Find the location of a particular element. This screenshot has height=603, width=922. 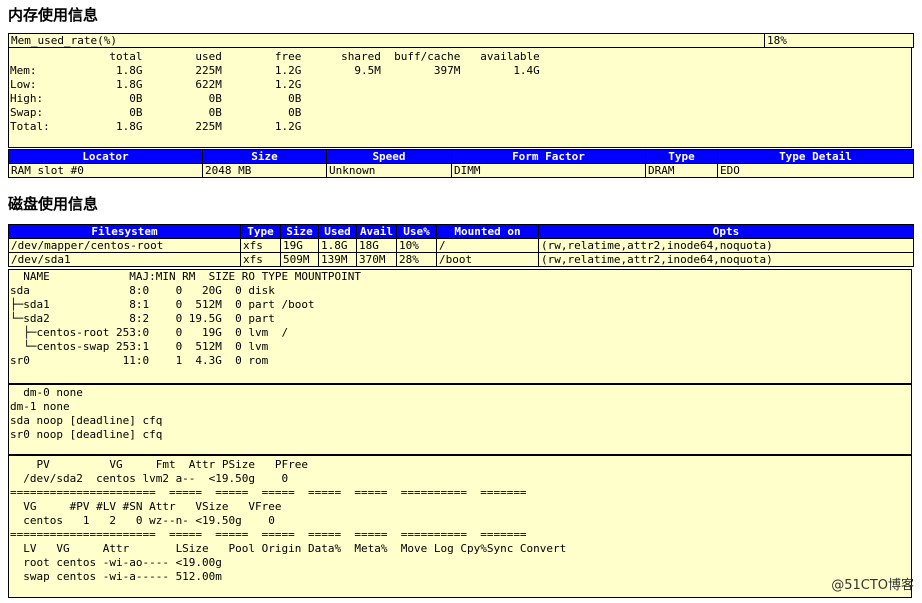

ram-header-cell: Size is located at coordinates (264, 156).